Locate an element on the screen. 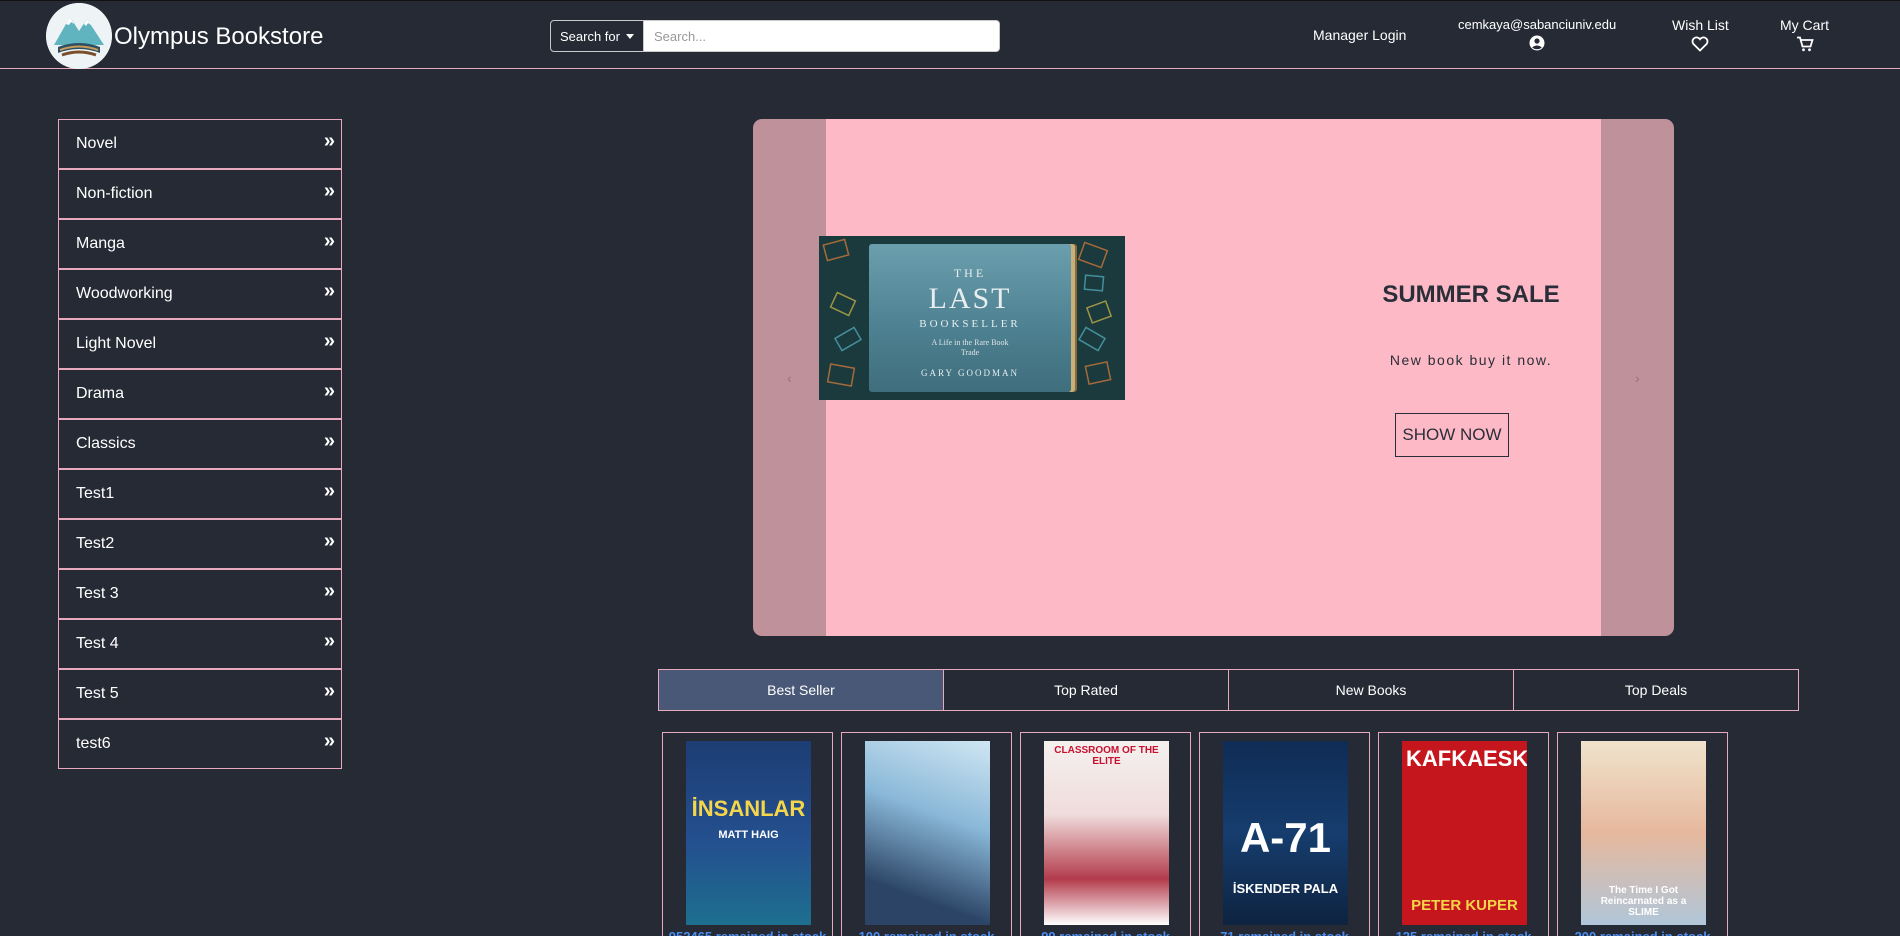 The image size is (1900, 936). cart-icon is located at coordinates (1805, 44).